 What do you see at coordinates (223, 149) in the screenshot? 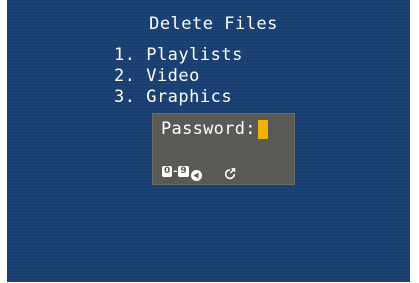
I see `password-dialog: Password: 0 - 9` at bounding box center [223, 149].